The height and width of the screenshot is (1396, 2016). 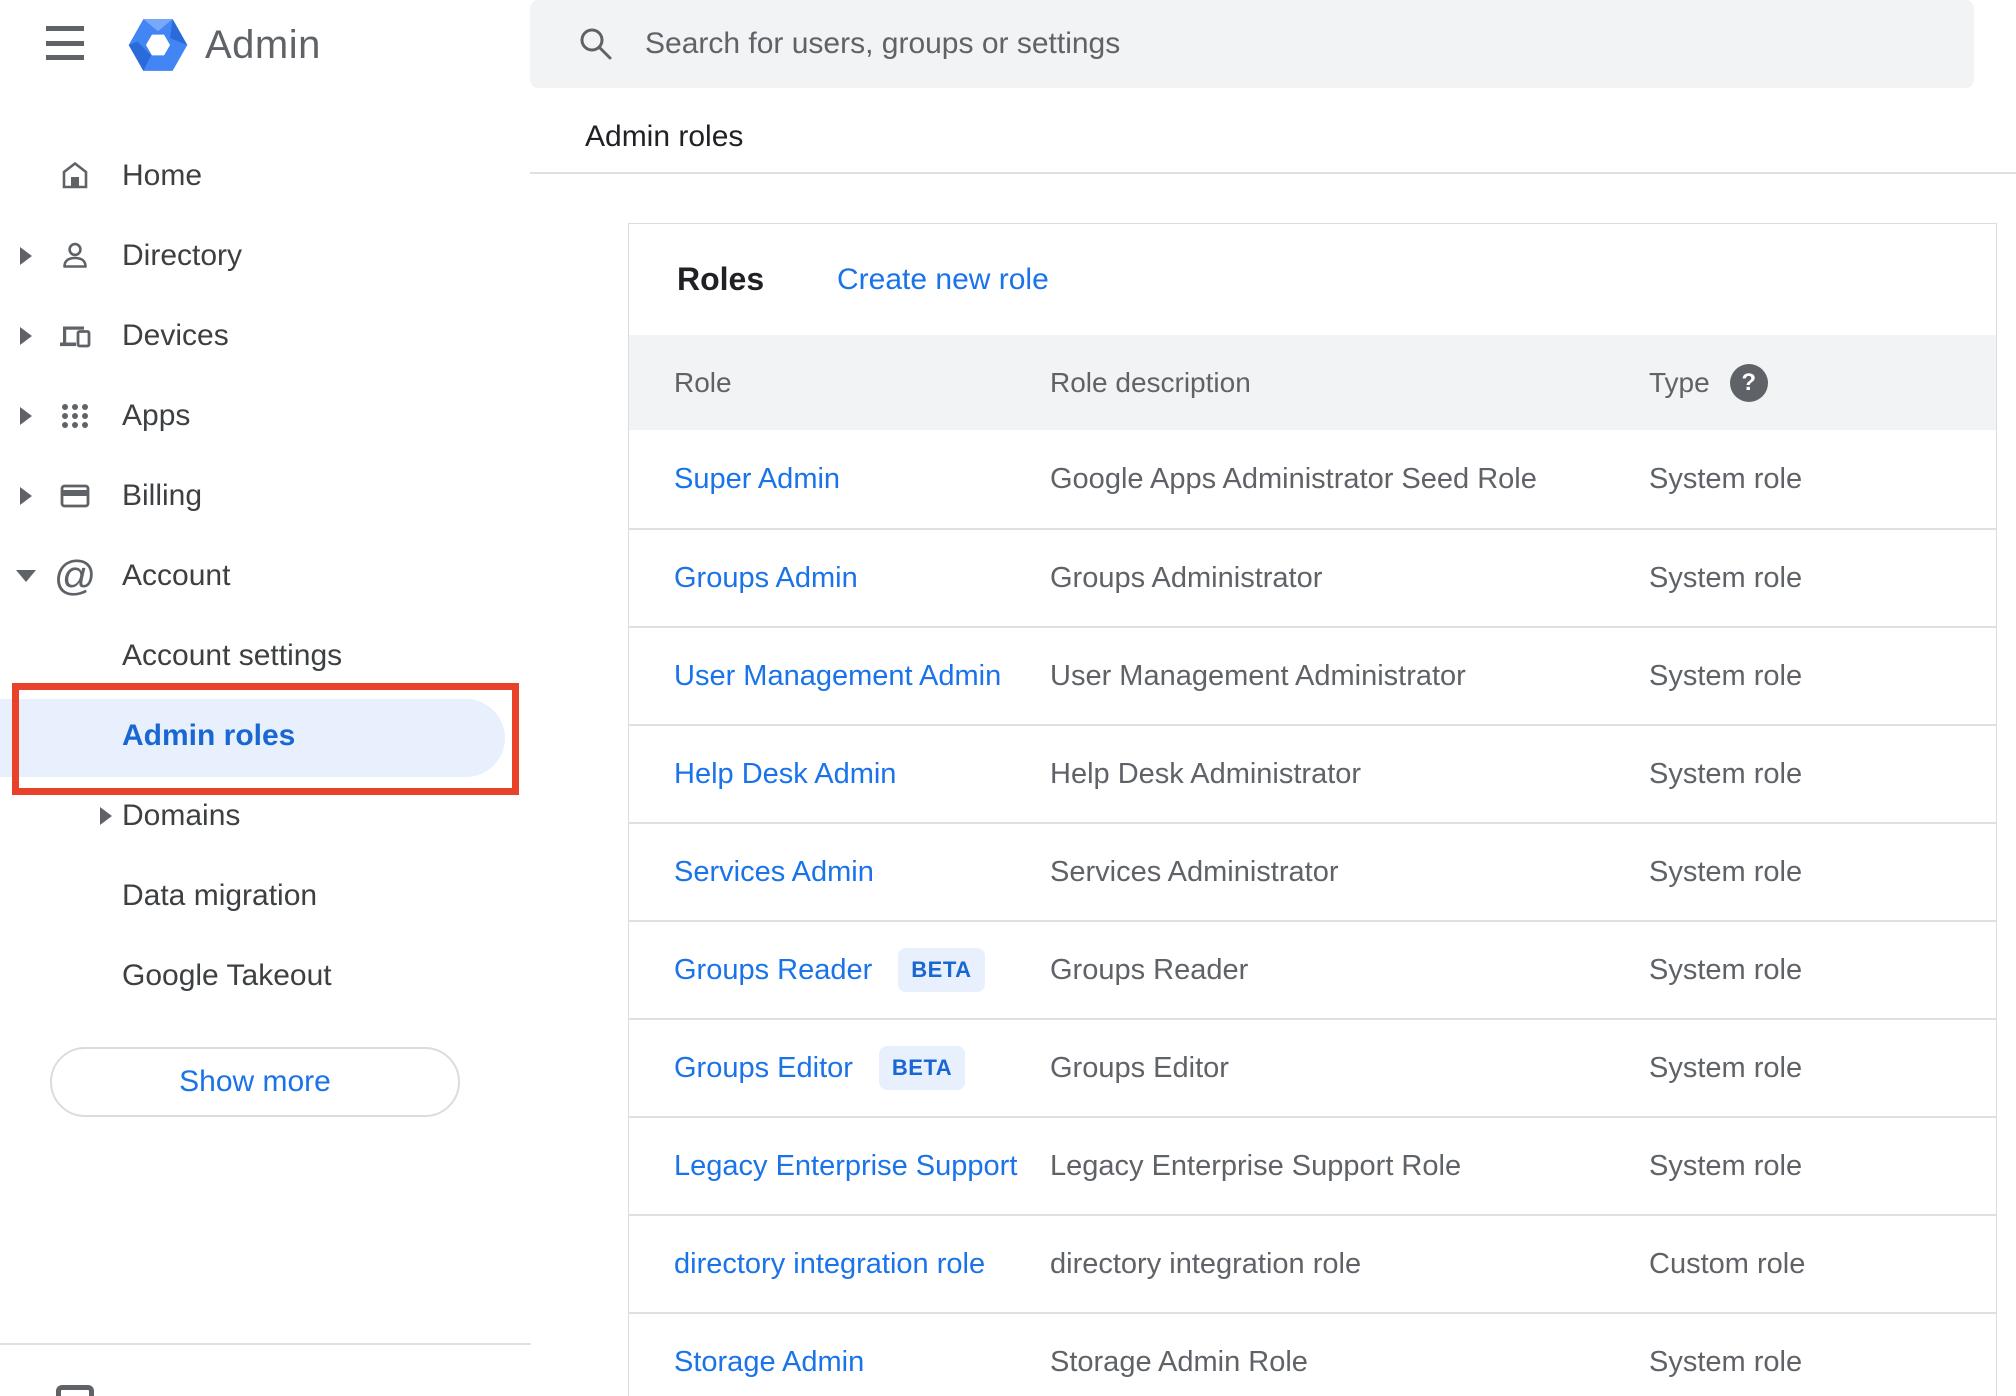 What do you see at coordinates (75, 1390) in the screenshot?
I see `partial-bottom-icon` at bounding box center [75, 1390].